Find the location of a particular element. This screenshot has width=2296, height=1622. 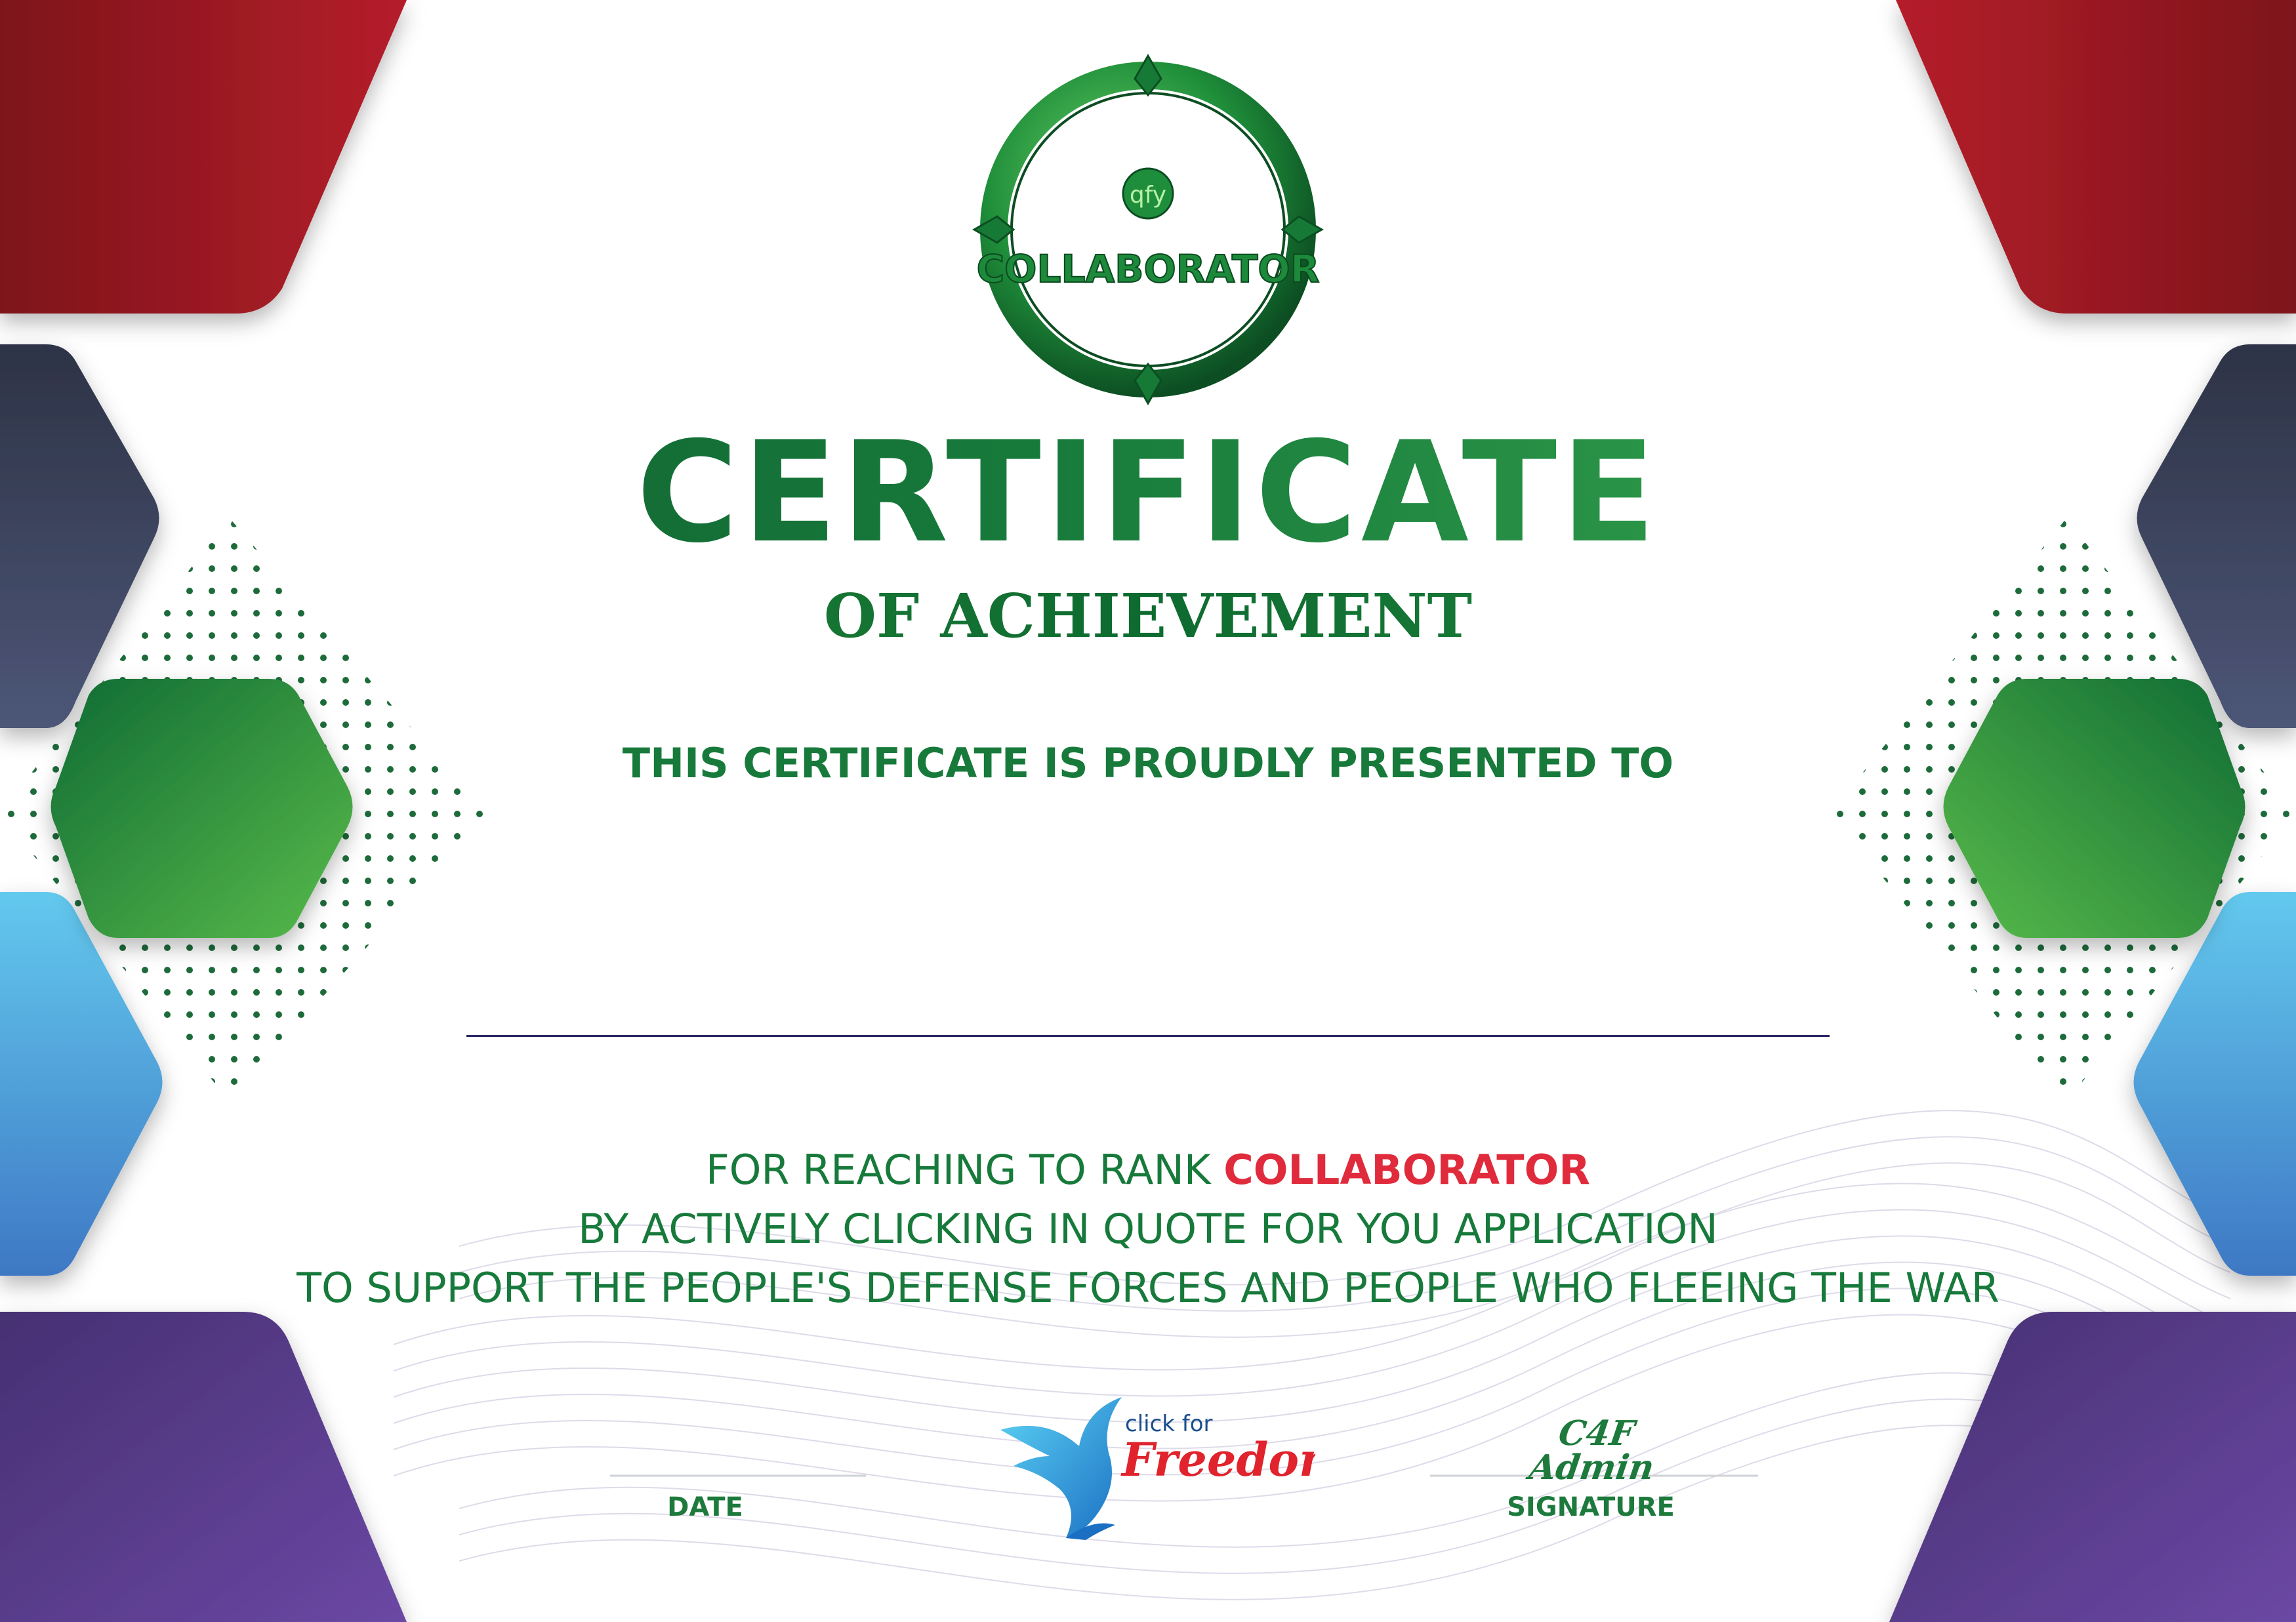

body-line-1: FOR REACHING TO RANK COLLABORATOR is located at coordinates (1148, 1170).